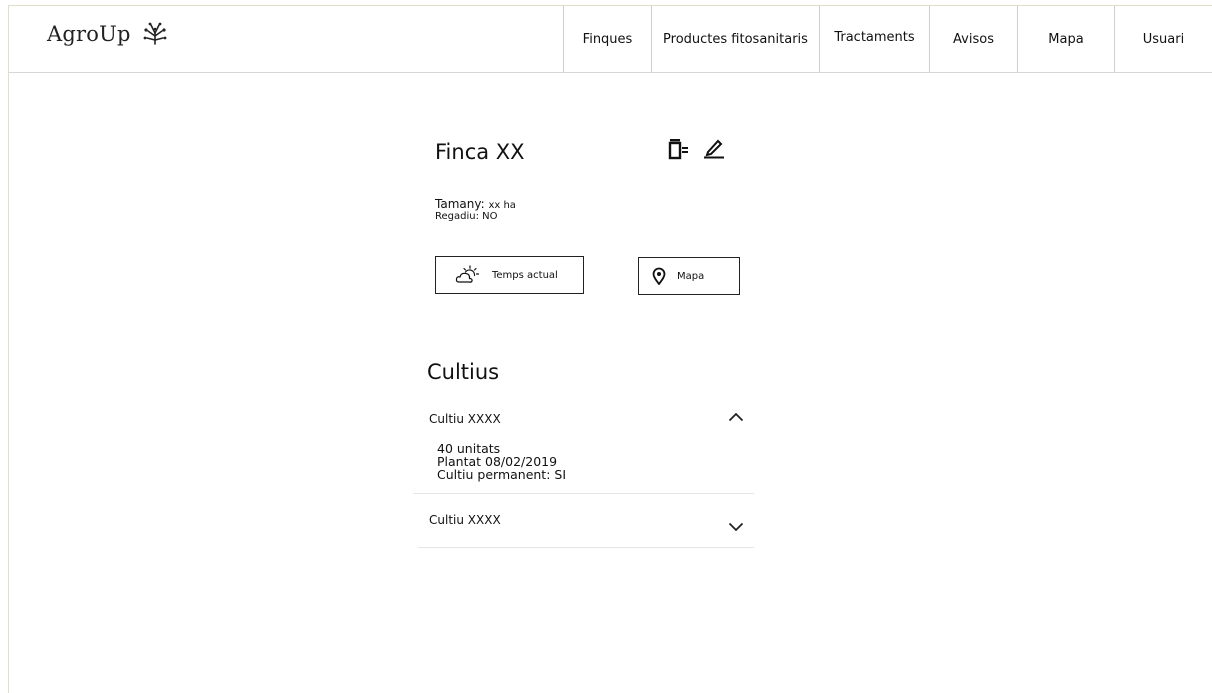 The height and width of the screenshot is (693, 1212). I want to click on page-title: Finca XX, so click(480, 152).